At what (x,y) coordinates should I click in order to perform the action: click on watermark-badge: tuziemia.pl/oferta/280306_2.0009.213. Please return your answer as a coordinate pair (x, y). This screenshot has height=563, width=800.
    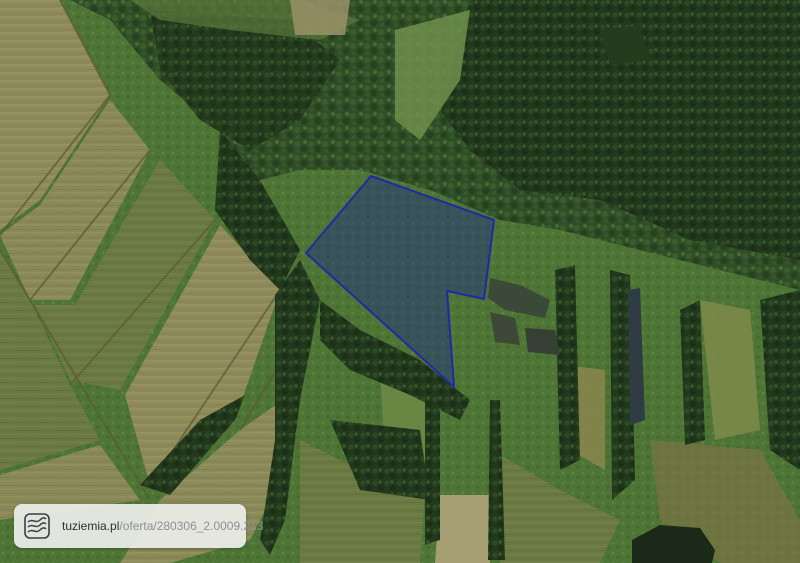
    Looking at the image, I should click on (139, 526).